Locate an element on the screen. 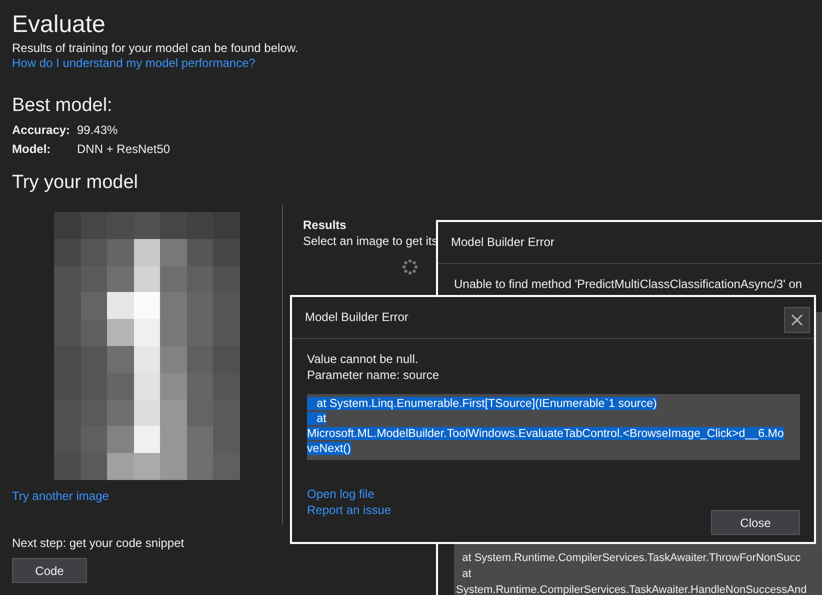 The image size is (822, 595). close-button: Close is located at coordinates (755, 522).